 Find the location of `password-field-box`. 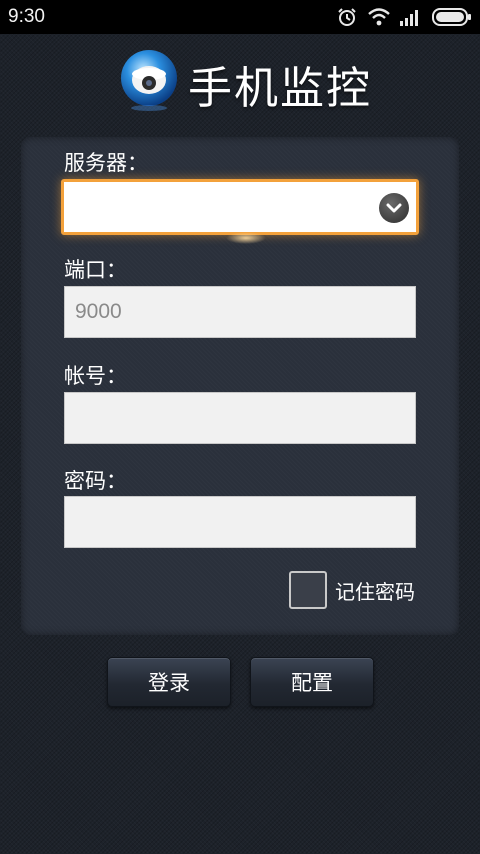

password-field-box is located at coordinates (240, 522).